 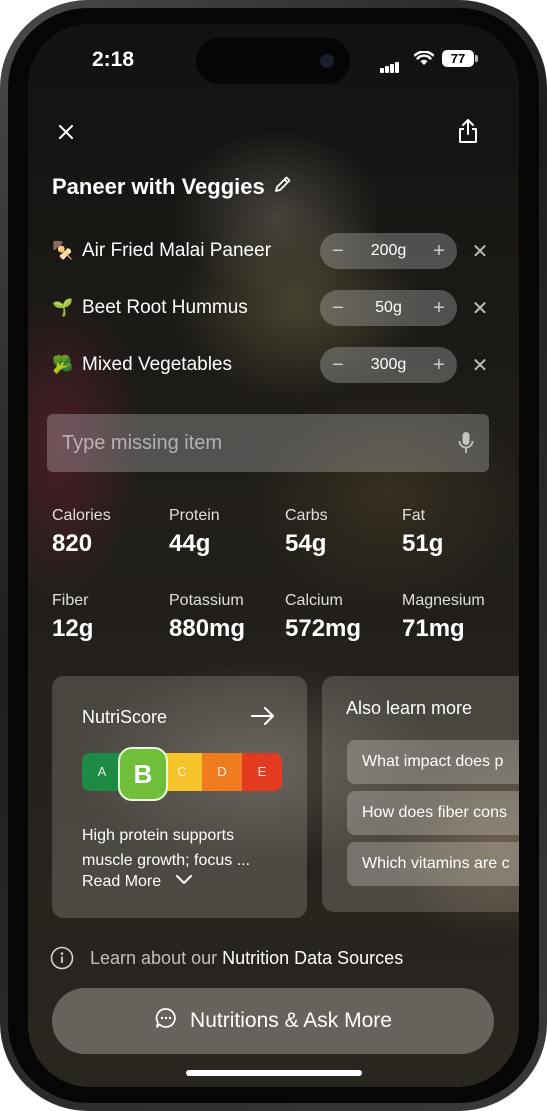 What do you see at coordinates (424, 60) in the screenshot?
I see `wifi-icon` at bounding box center [424, 60].